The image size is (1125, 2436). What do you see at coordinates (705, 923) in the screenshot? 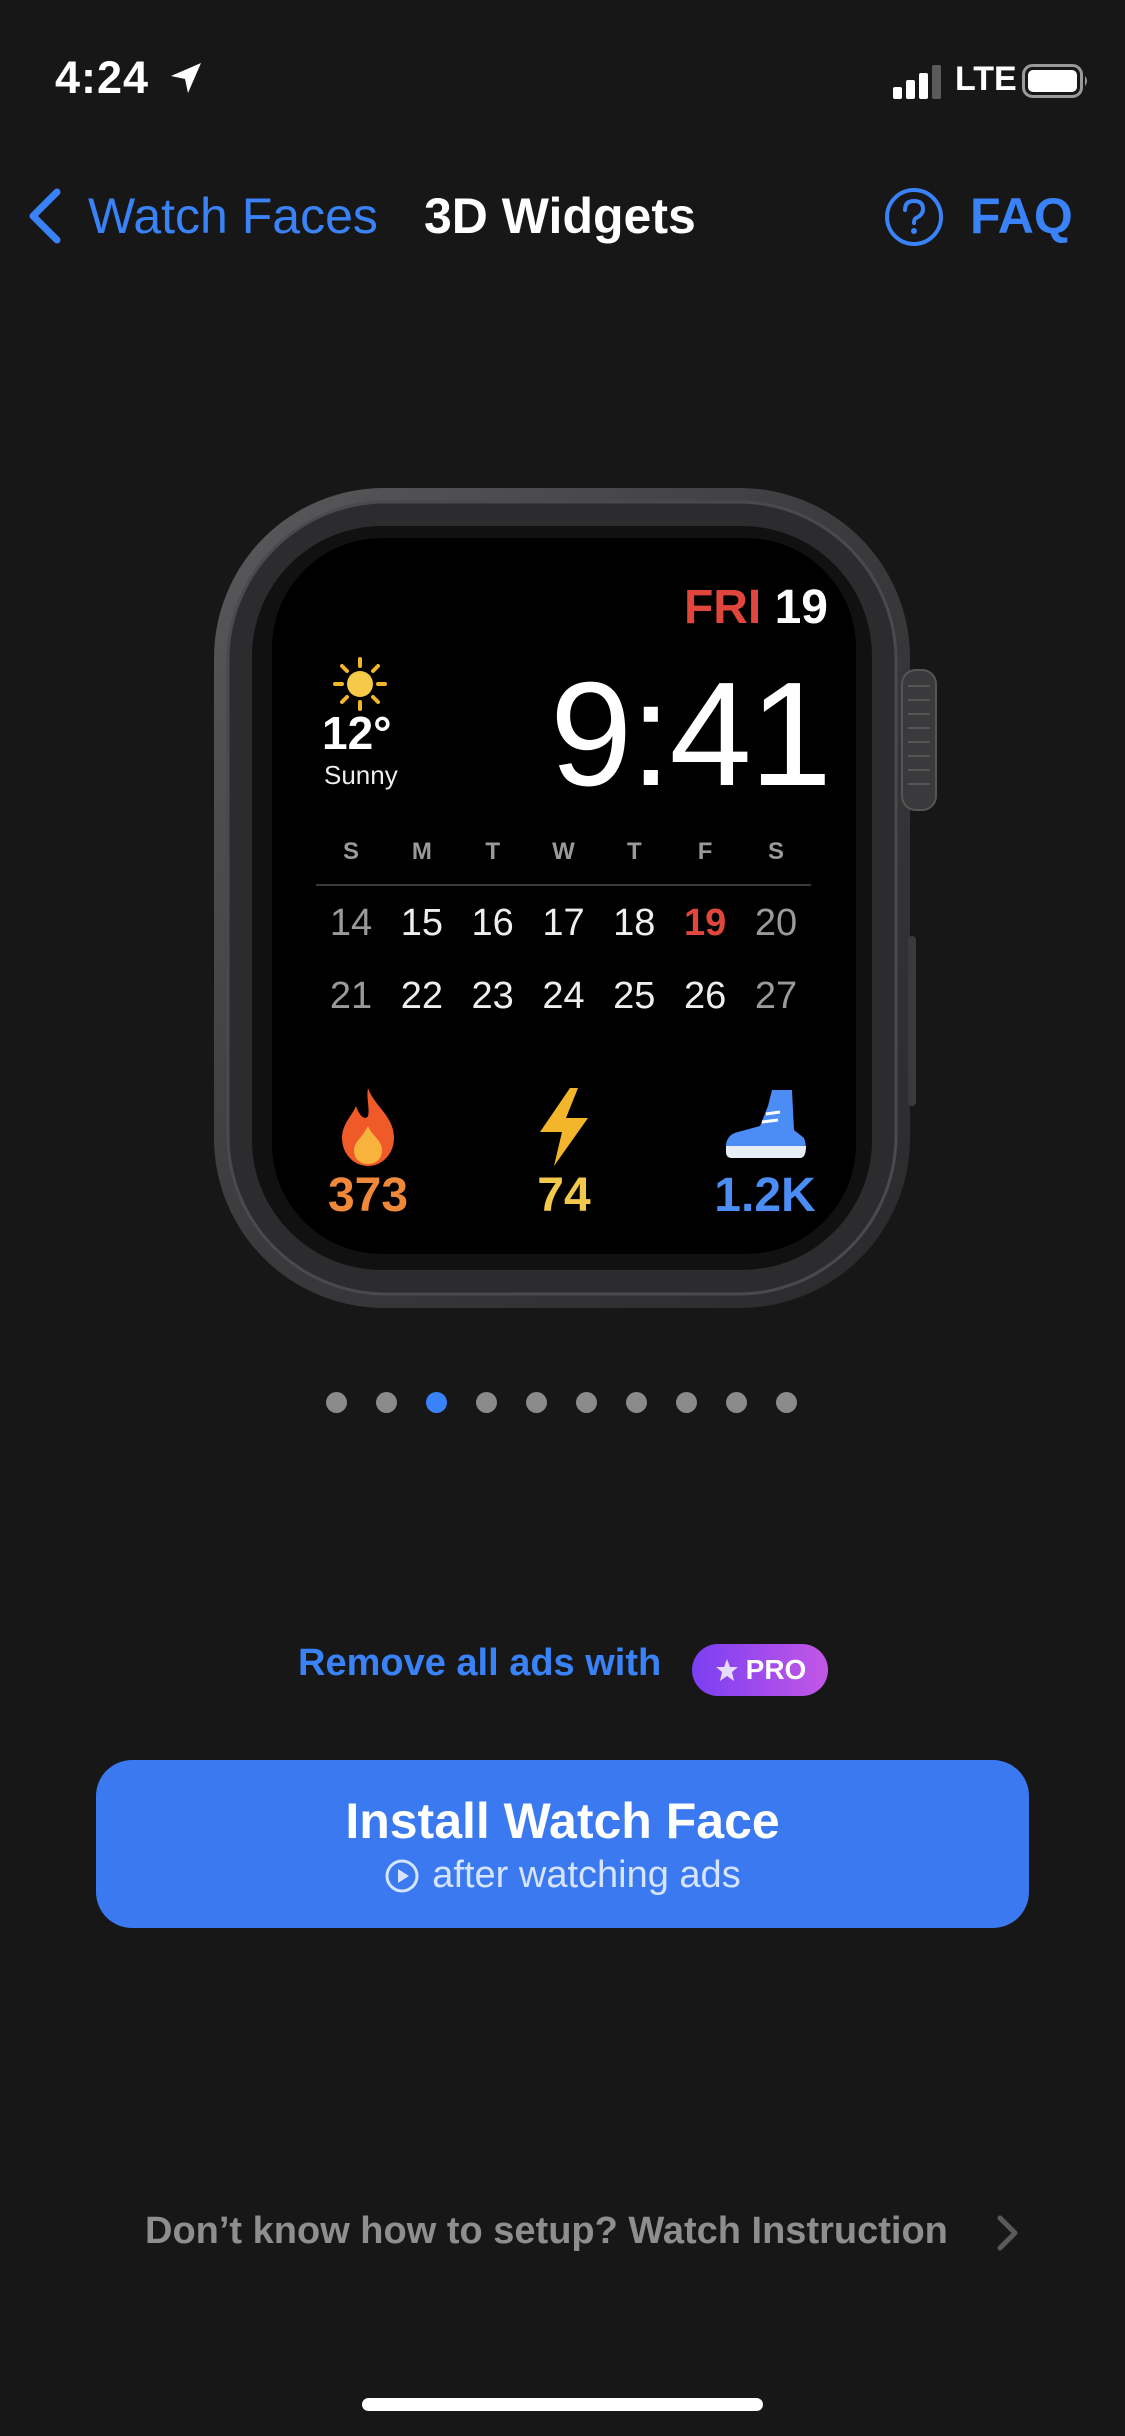
I see `calendar-day-today: 19` at bounding box center [705, 923].